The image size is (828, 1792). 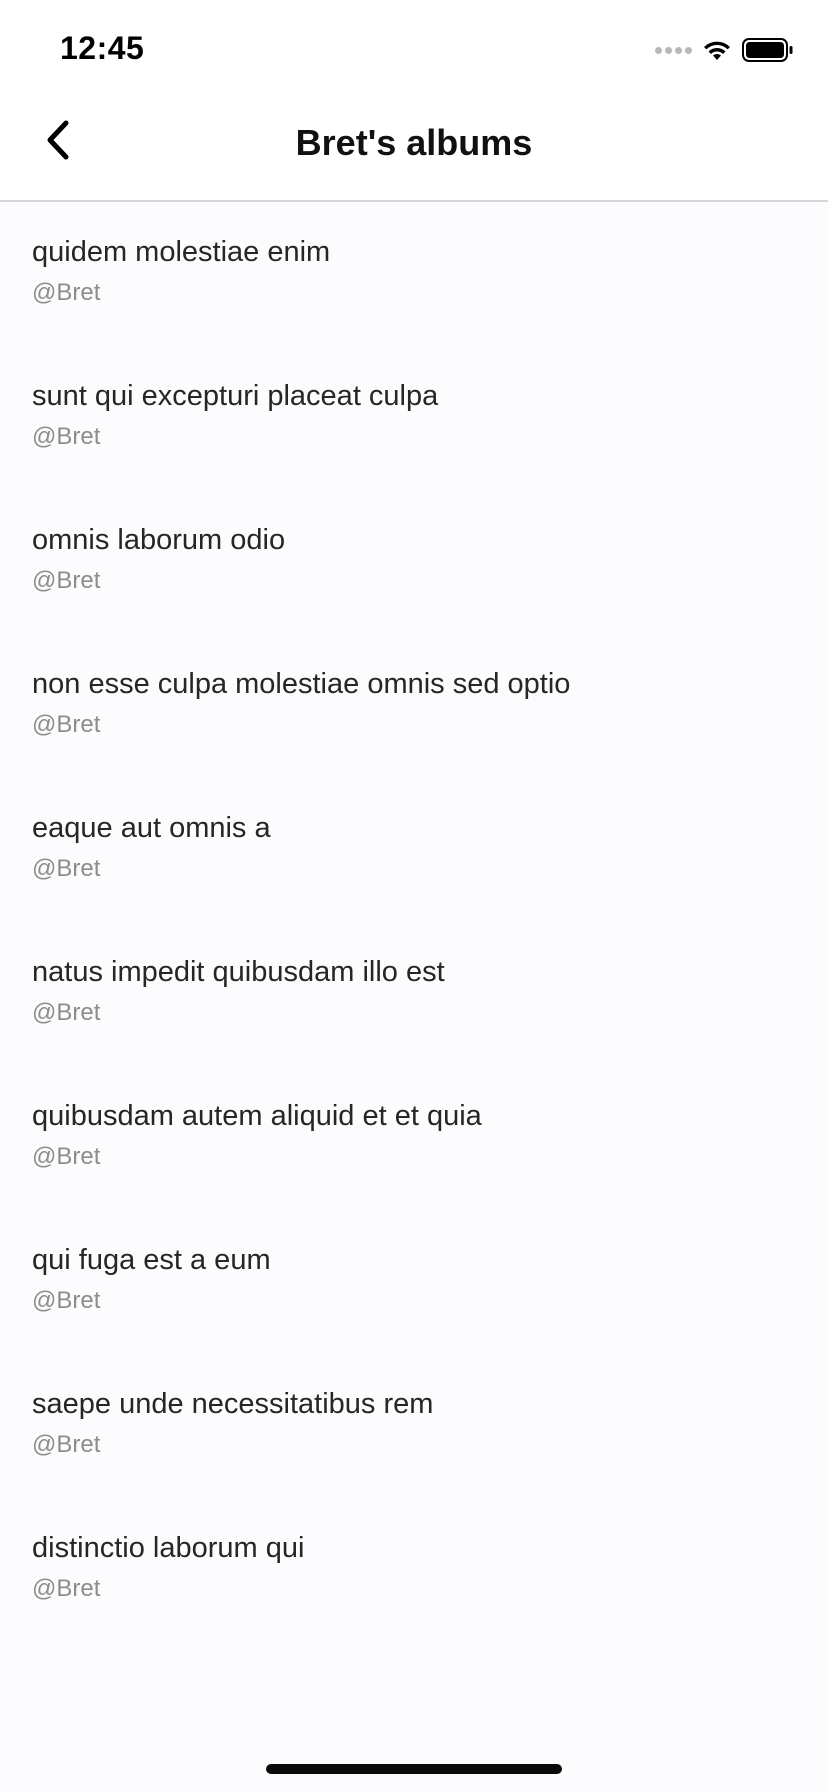 What do you see at coordinates (414, 994) in the screenshot?
I see `album-list-item: natus impedit quibusdam illo est @Bret` at bounding box center [414, 994].